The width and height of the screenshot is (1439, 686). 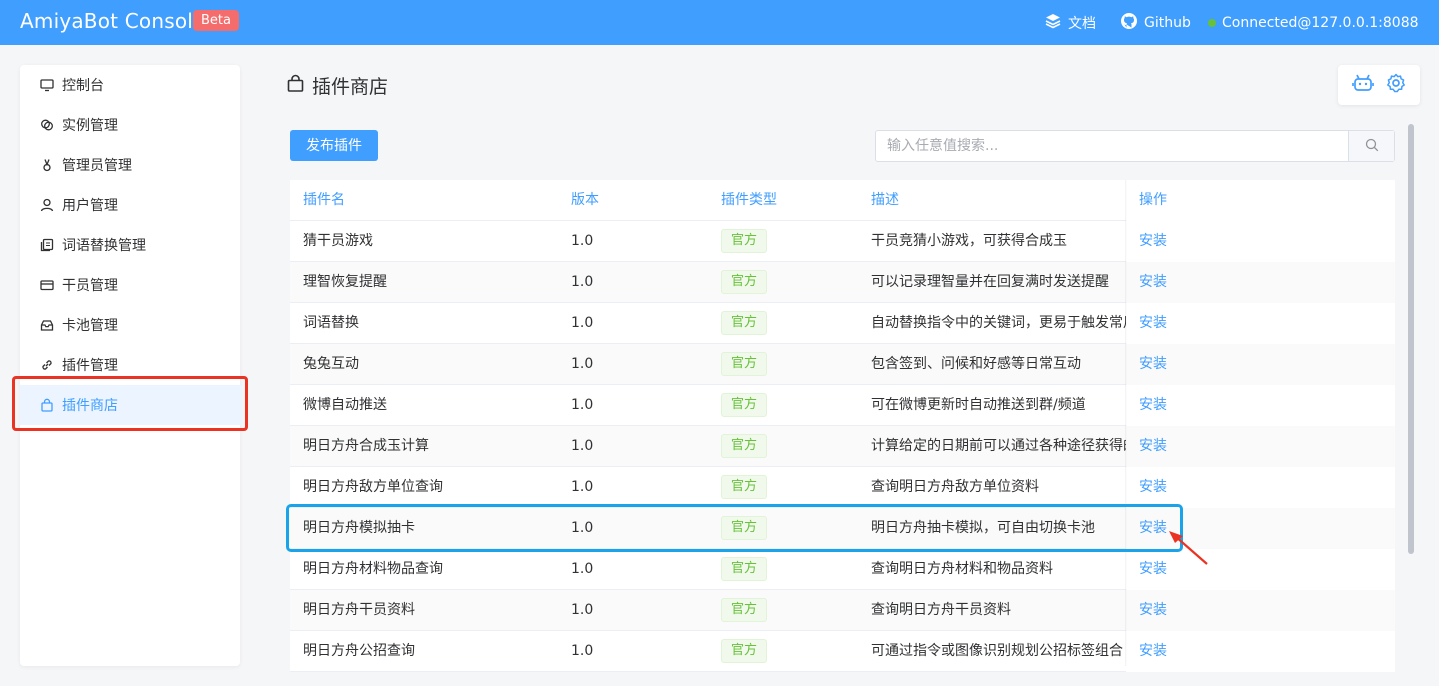 What do you see at coordinates (749, 200) in the screenshot?
I see `column-header-type: 插件类型` at bounding box center [749, 200].